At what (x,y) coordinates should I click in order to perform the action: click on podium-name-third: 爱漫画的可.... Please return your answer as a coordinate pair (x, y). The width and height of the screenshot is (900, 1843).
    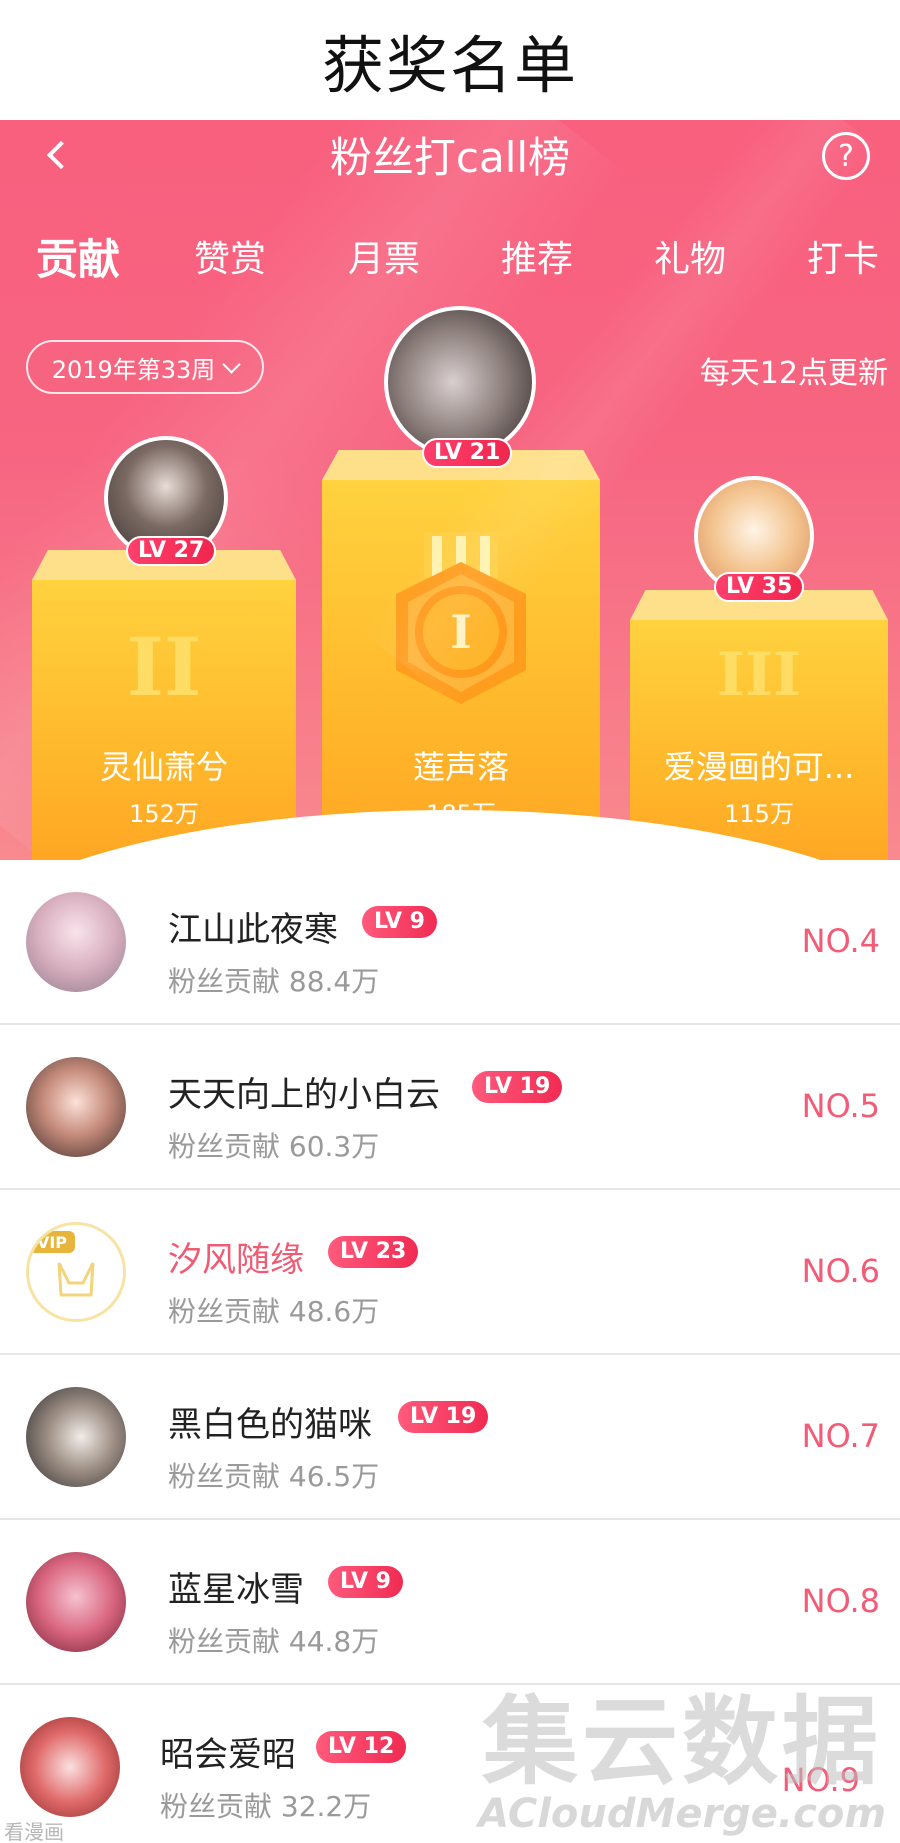
    Looking at the image, I should click on (759, 767).